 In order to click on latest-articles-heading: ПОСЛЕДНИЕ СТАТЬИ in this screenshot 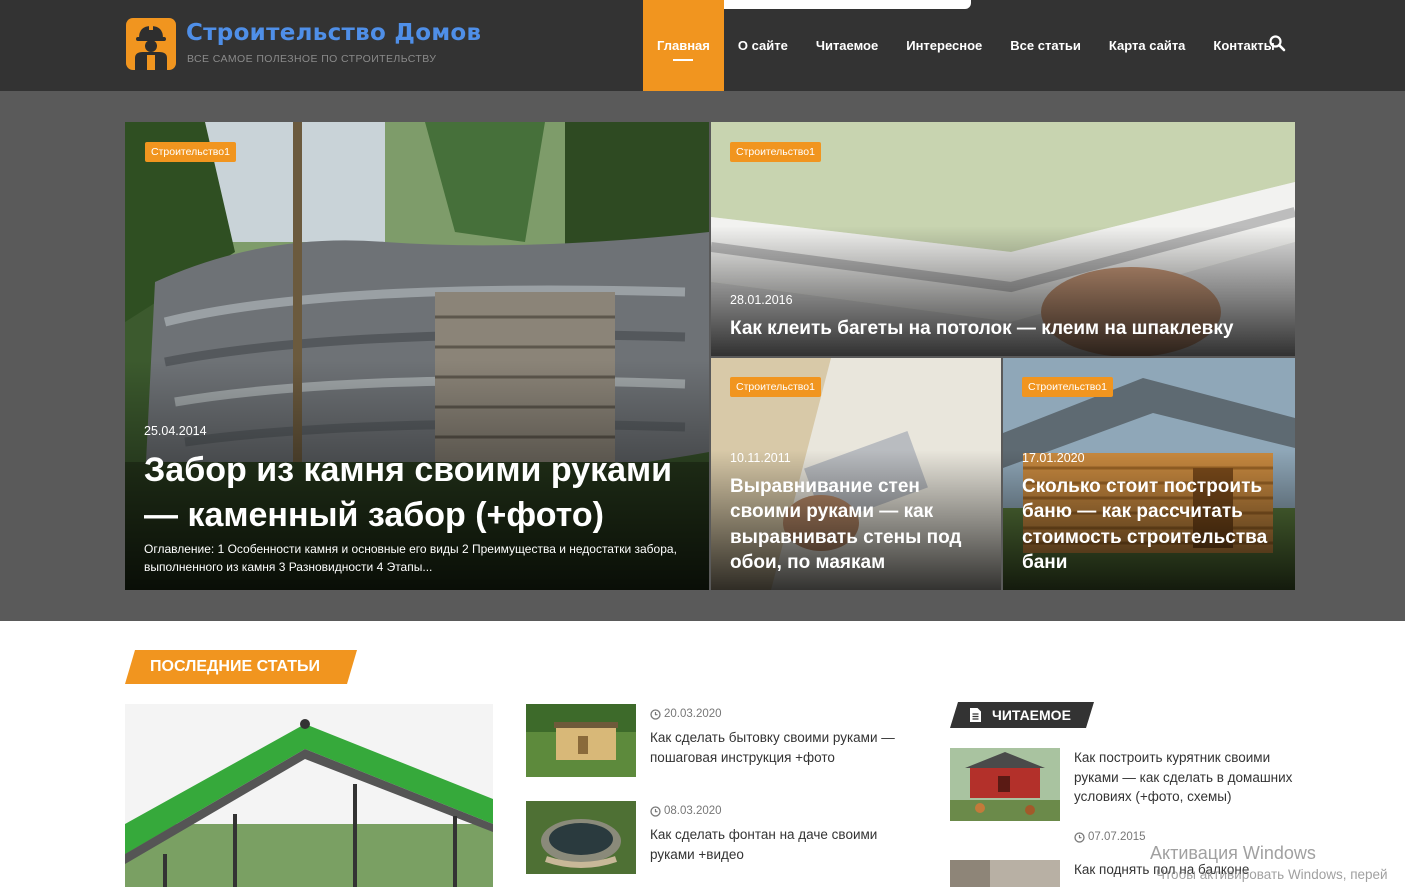, I will do `click(241, 667)`.